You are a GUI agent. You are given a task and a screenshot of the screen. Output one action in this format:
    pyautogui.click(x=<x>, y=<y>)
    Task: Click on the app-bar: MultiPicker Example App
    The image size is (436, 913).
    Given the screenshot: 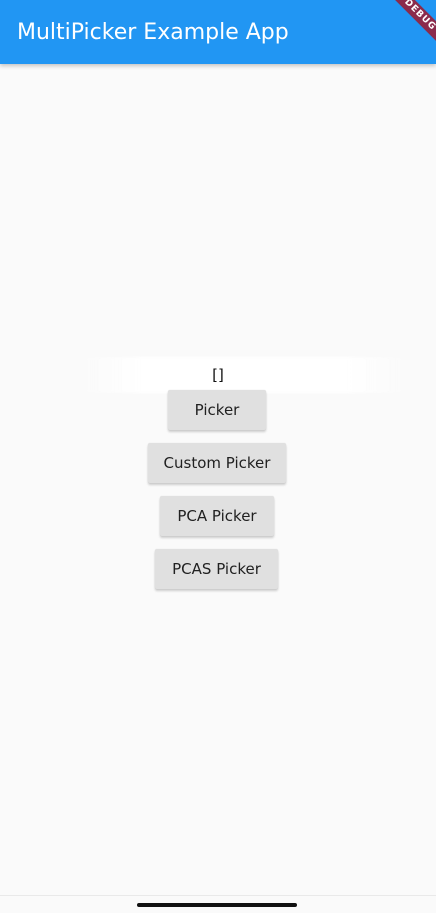 What is the action you would take?
    pyautogui.click(x=218, y=32)
    